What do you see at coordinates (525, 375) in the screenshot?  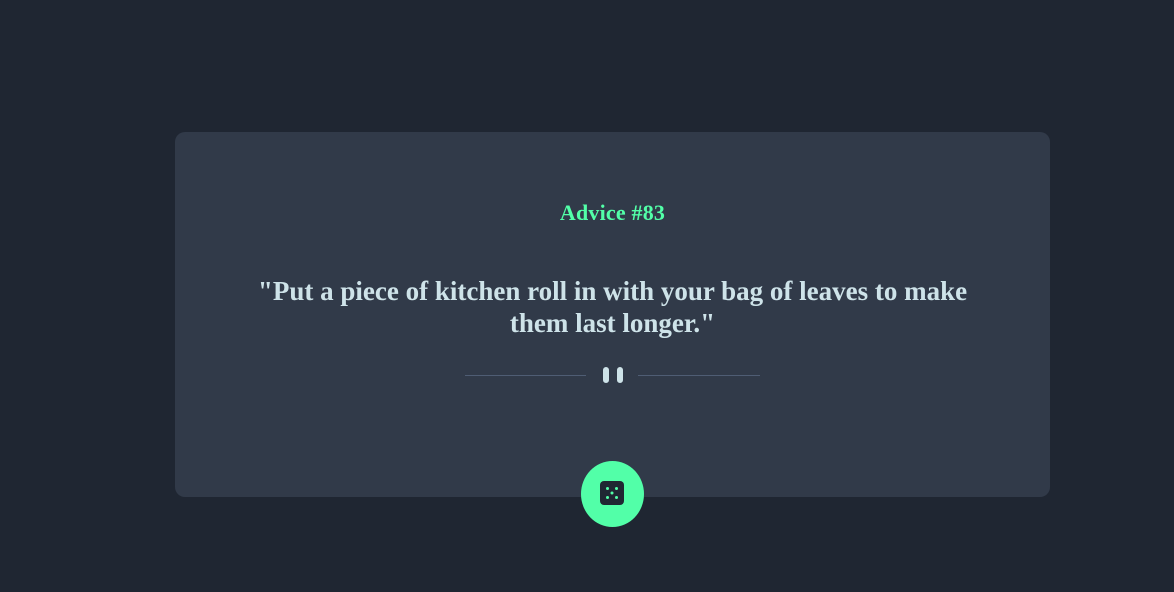 I see `divider-line-left` at bounding box center [525, 375].